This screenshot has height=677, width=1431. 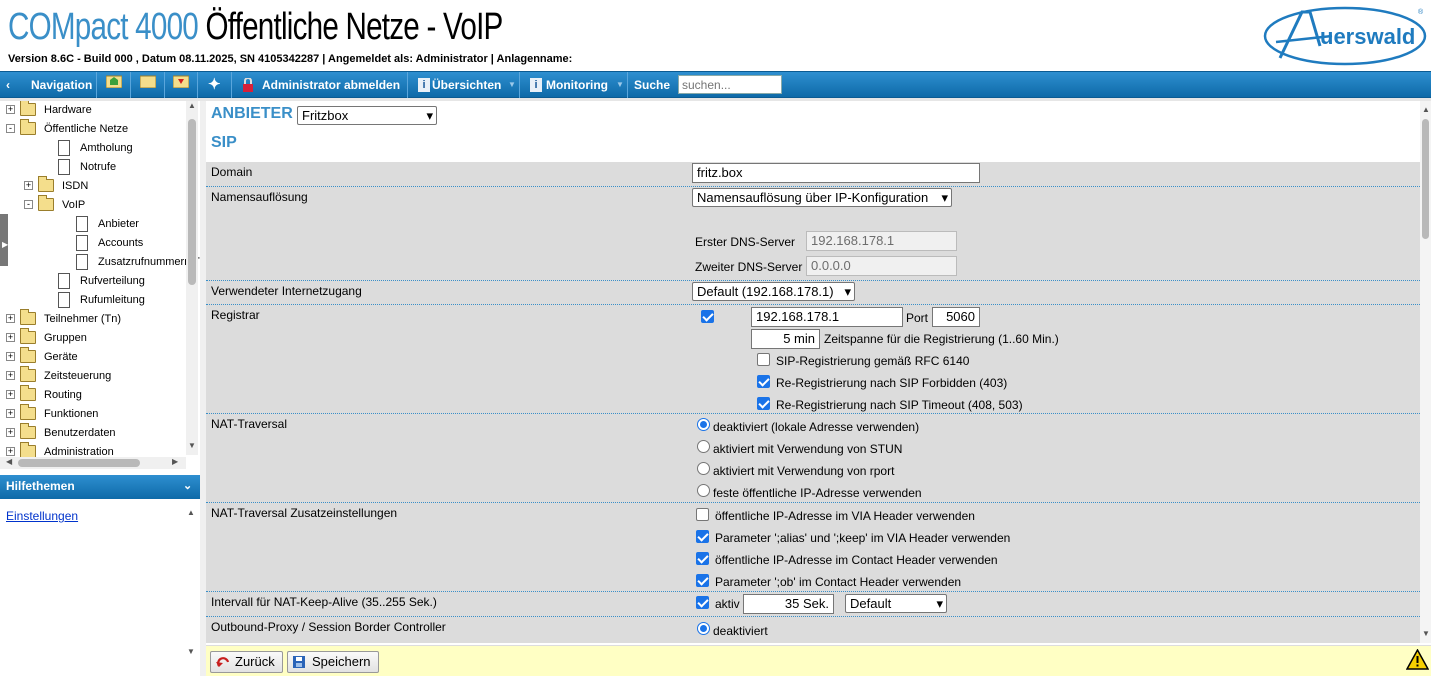 I want to click on contact-public-ip-checkbox, so click(x=702, y=558).